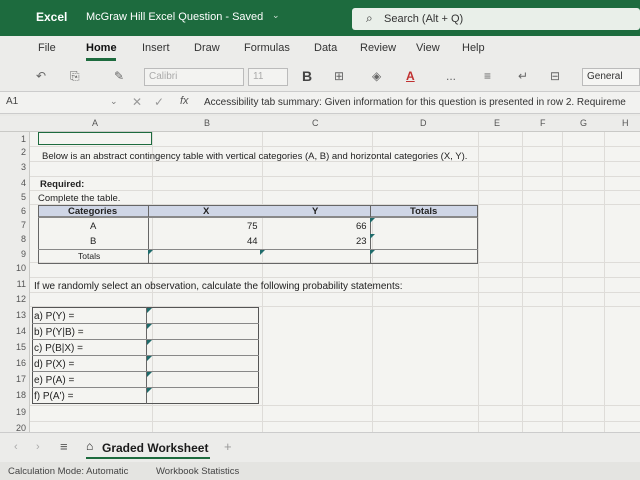 This screenshot has height=480, width=640. What do you see at coordinates (174, 17) in the screenshot?
I see `document-title: McGraw Hill Excel Question - Saved` at bounding box center [174, 17].